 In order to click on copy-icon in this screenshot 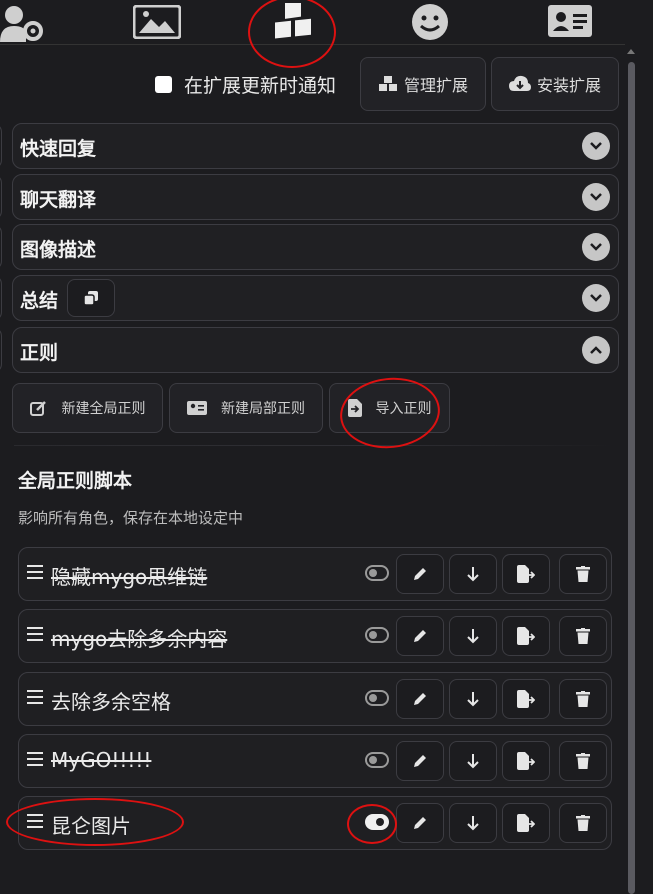, I will do `click(90, 298)`.